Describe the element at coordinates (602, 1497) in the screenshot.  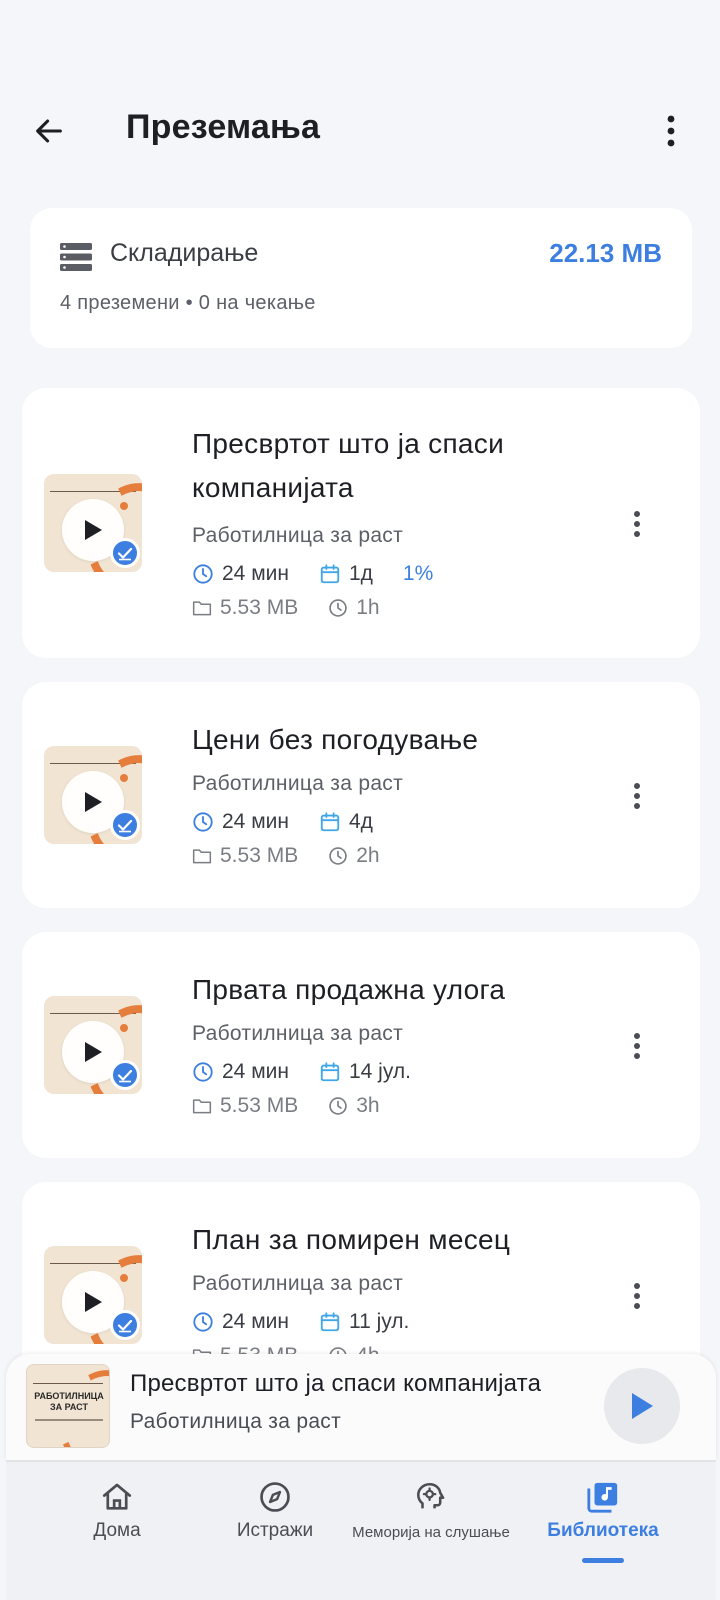
I see `library-music-icon` at that location.